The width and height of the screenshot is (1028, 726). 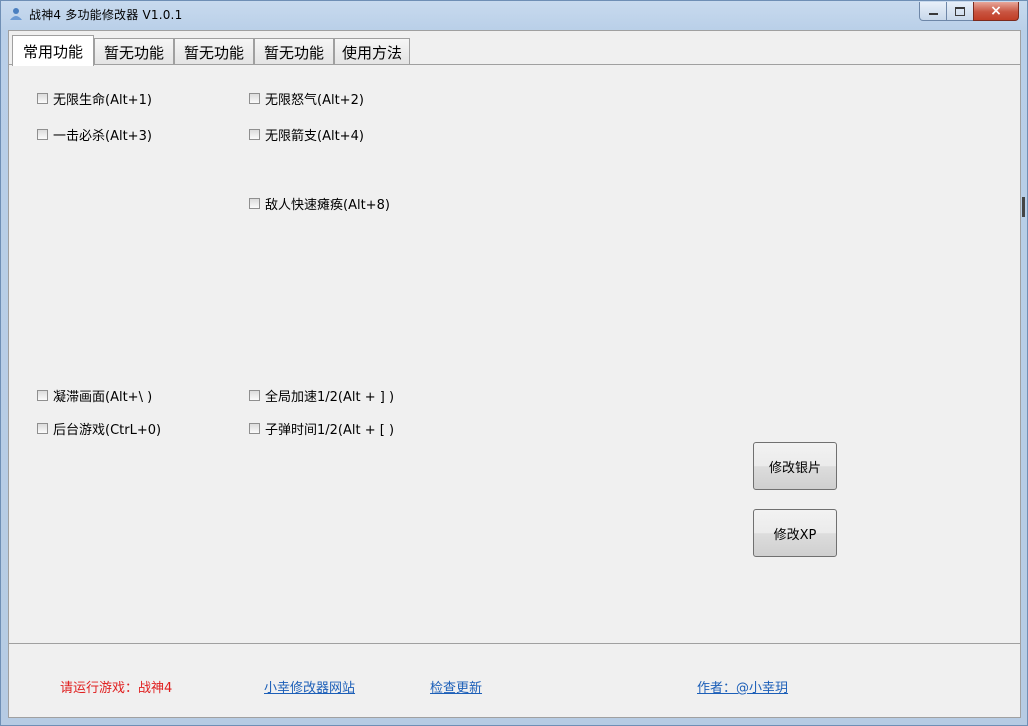 I want to click on checkbox-global-speed: 全局加速1/2(Alt + ] ), so click(x=321, y=395).